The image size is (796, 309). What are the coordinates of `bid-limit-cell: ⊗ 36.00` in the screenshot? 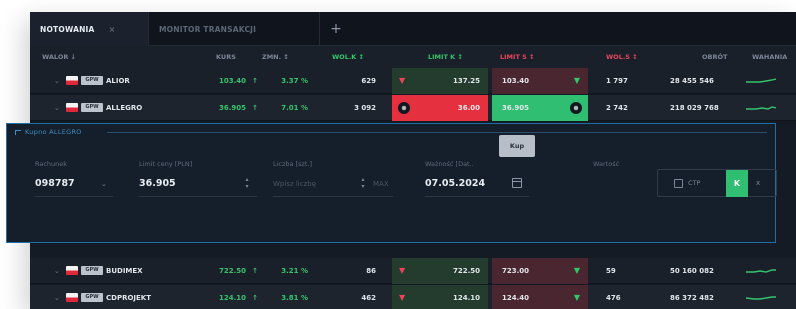 It's located at (440, 108).